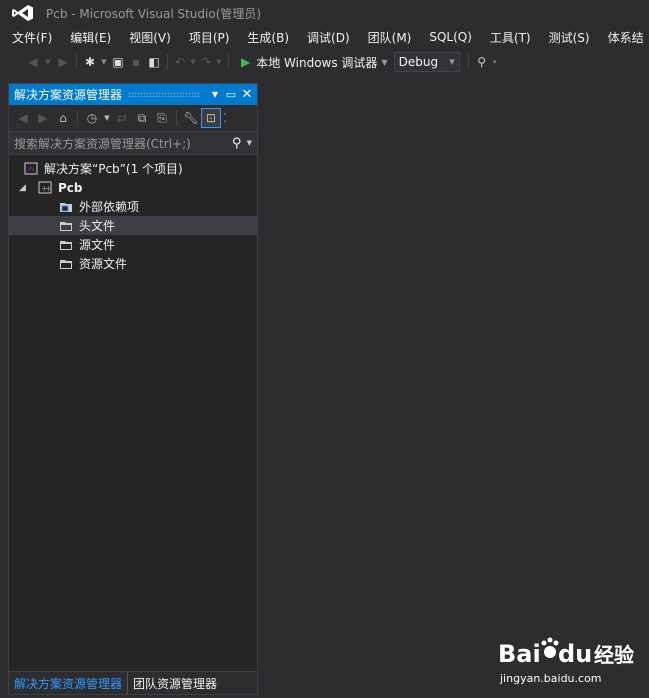 This screenshot has height=698, width=649. What do you see at coordinates (113, 169) in the screenshot?
I see `solution-label: 解决方案“Pcb”(1 个项目)` at bounding box center [113, 169].